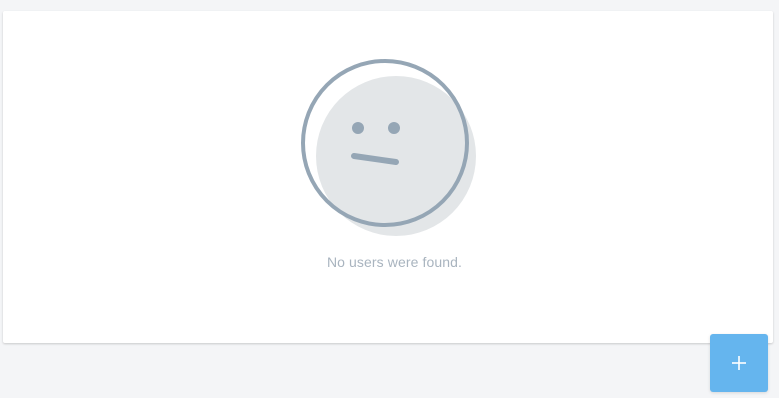 Image resolution: width=779 pixels, height=398 pixels. Describe the element at coordinates (388, 147) in the screenshot. I see `neutral-face-icon` at that location.